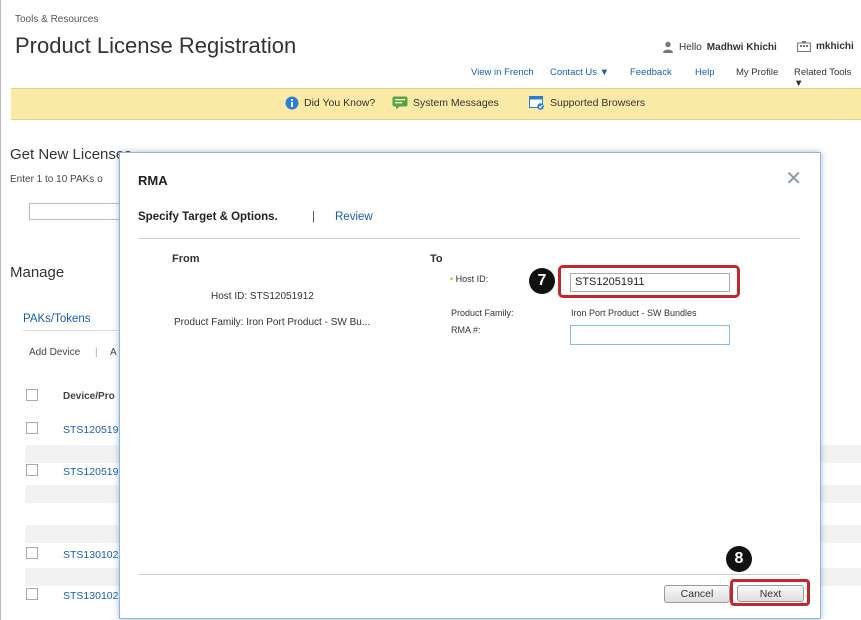  I want to click on nav-contact-us: Contact Us ▼, so click(579, 72).